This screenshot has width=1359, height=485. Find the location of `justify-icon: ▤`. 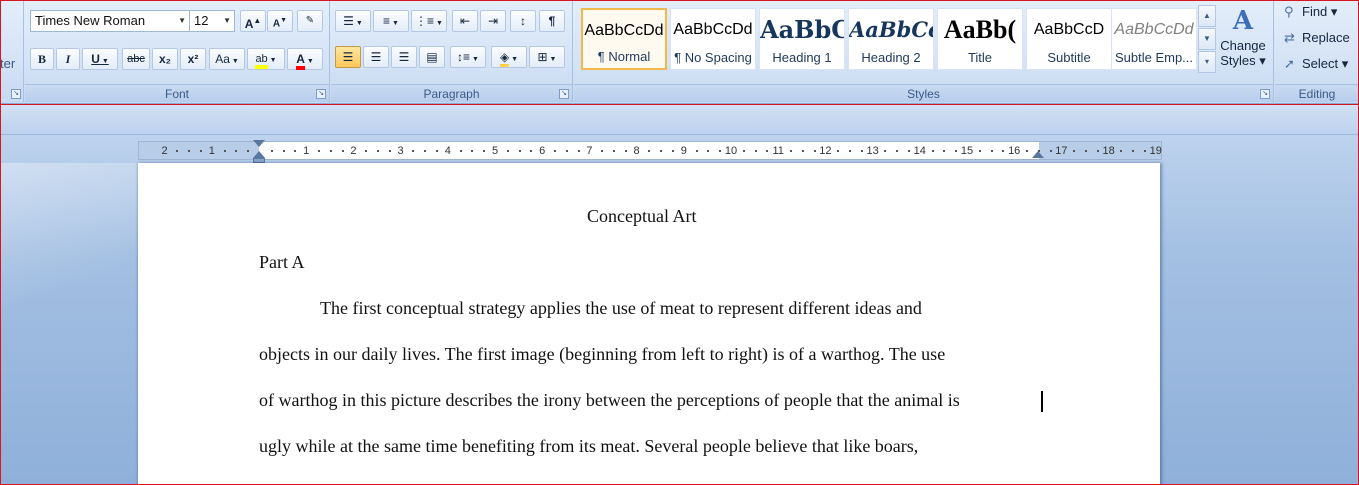

justify-icon: ▤ is located at coordinates (432, 57).